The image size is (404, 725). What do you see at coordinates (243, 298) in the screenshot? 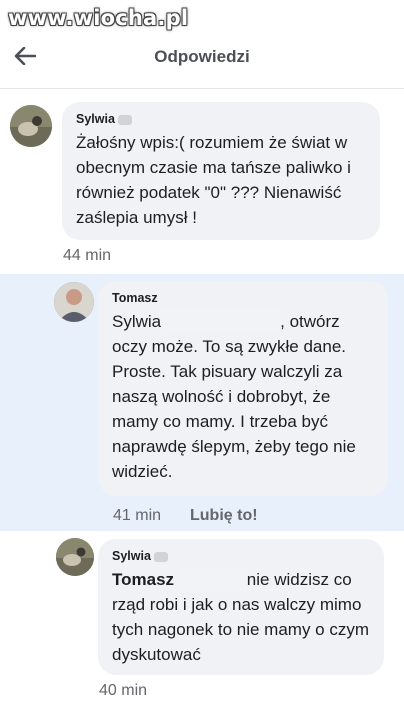
I see `comment-author: Tomasz` at bounding box center [243, 298].